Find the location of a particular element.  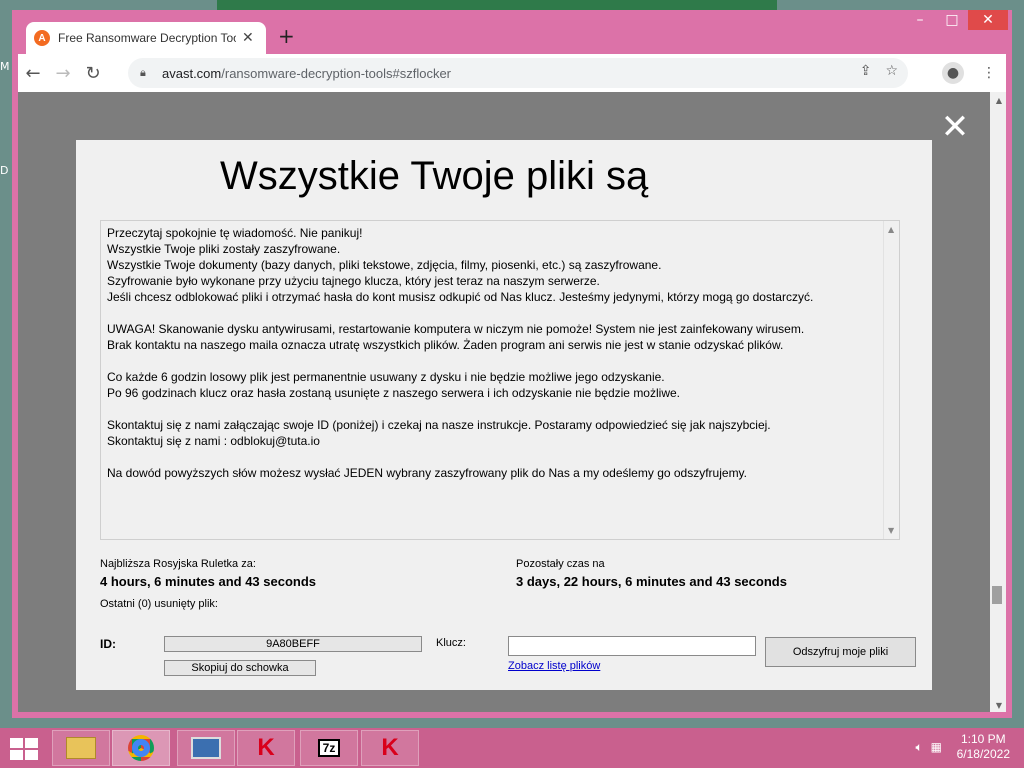

close-tab-icon: ✕ is located at coordinates (248, 38).